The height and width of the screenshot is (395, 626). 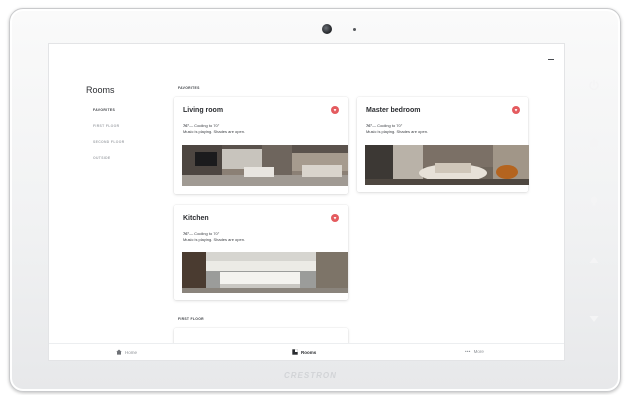 What do you see at coordinates (447, 165) in the screenshot?
I see `master-bedroom-photo` at bounding box center [447, 165].